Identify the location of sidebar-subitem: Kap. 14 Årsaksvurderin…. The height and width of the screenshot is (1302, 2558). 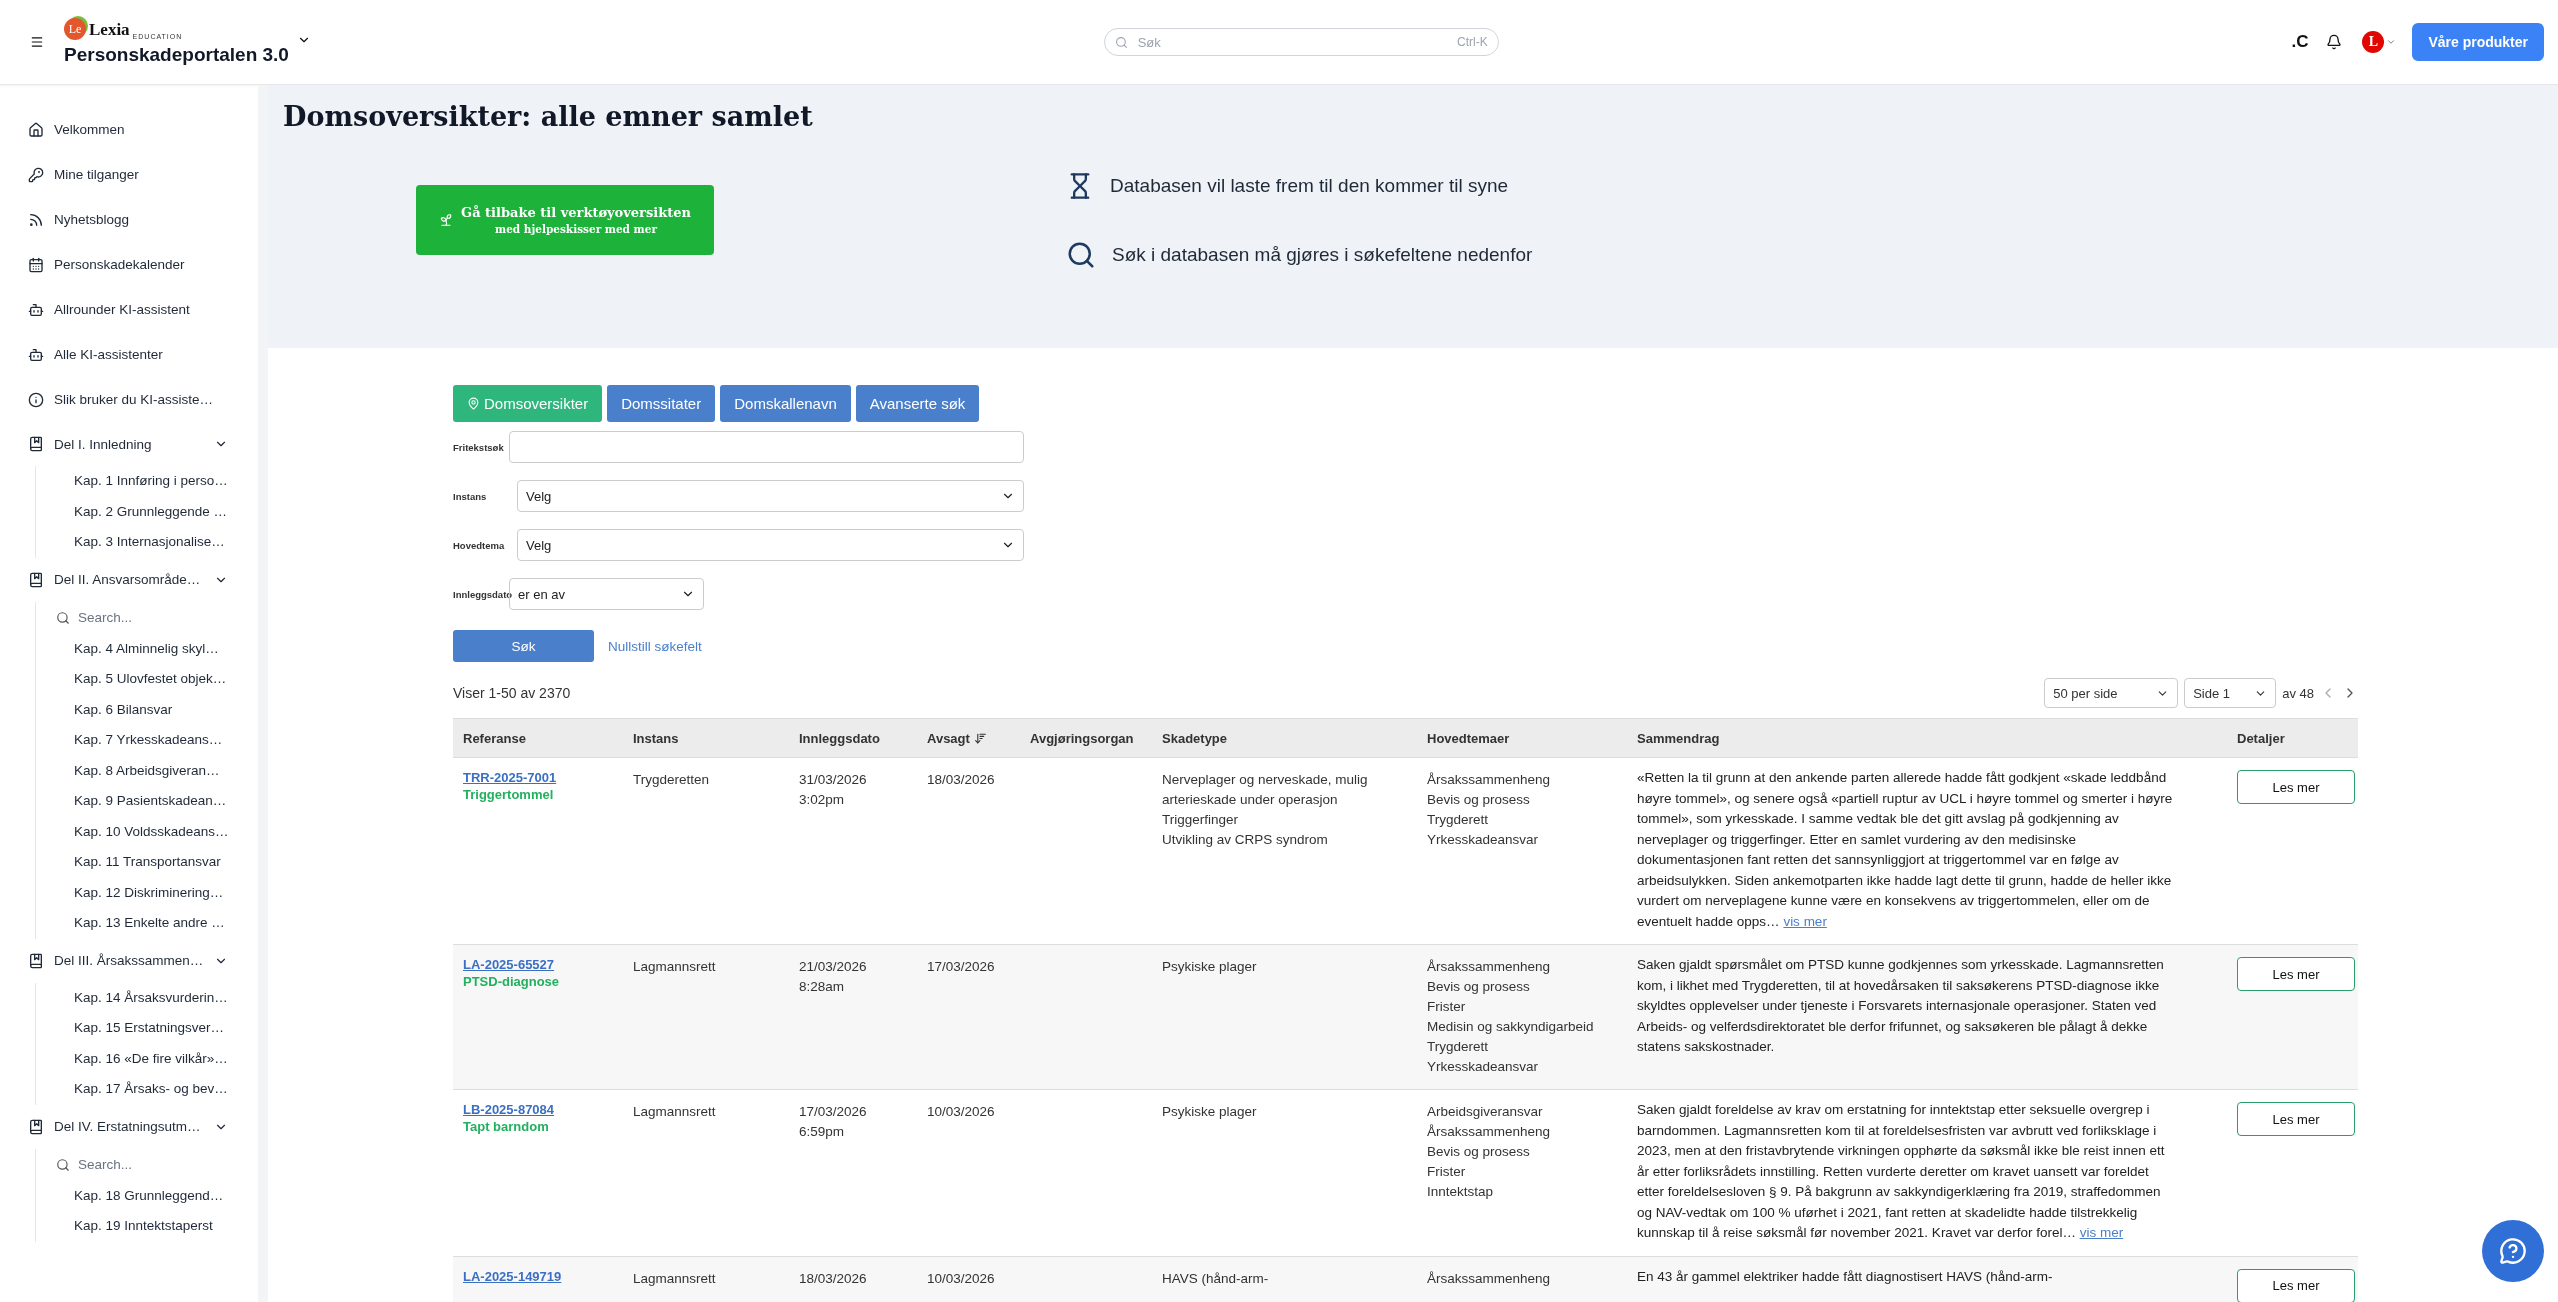
(147, 997).